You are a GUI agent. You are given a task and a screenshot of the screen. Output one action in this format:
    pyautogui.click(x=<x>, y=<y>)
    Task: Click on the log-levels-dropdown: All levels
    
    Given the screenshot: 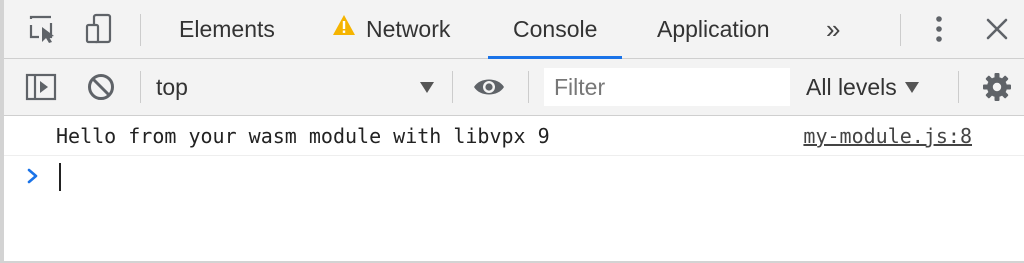 What is the action you would take?
    pyautogui.click(x=862, y=87)
    